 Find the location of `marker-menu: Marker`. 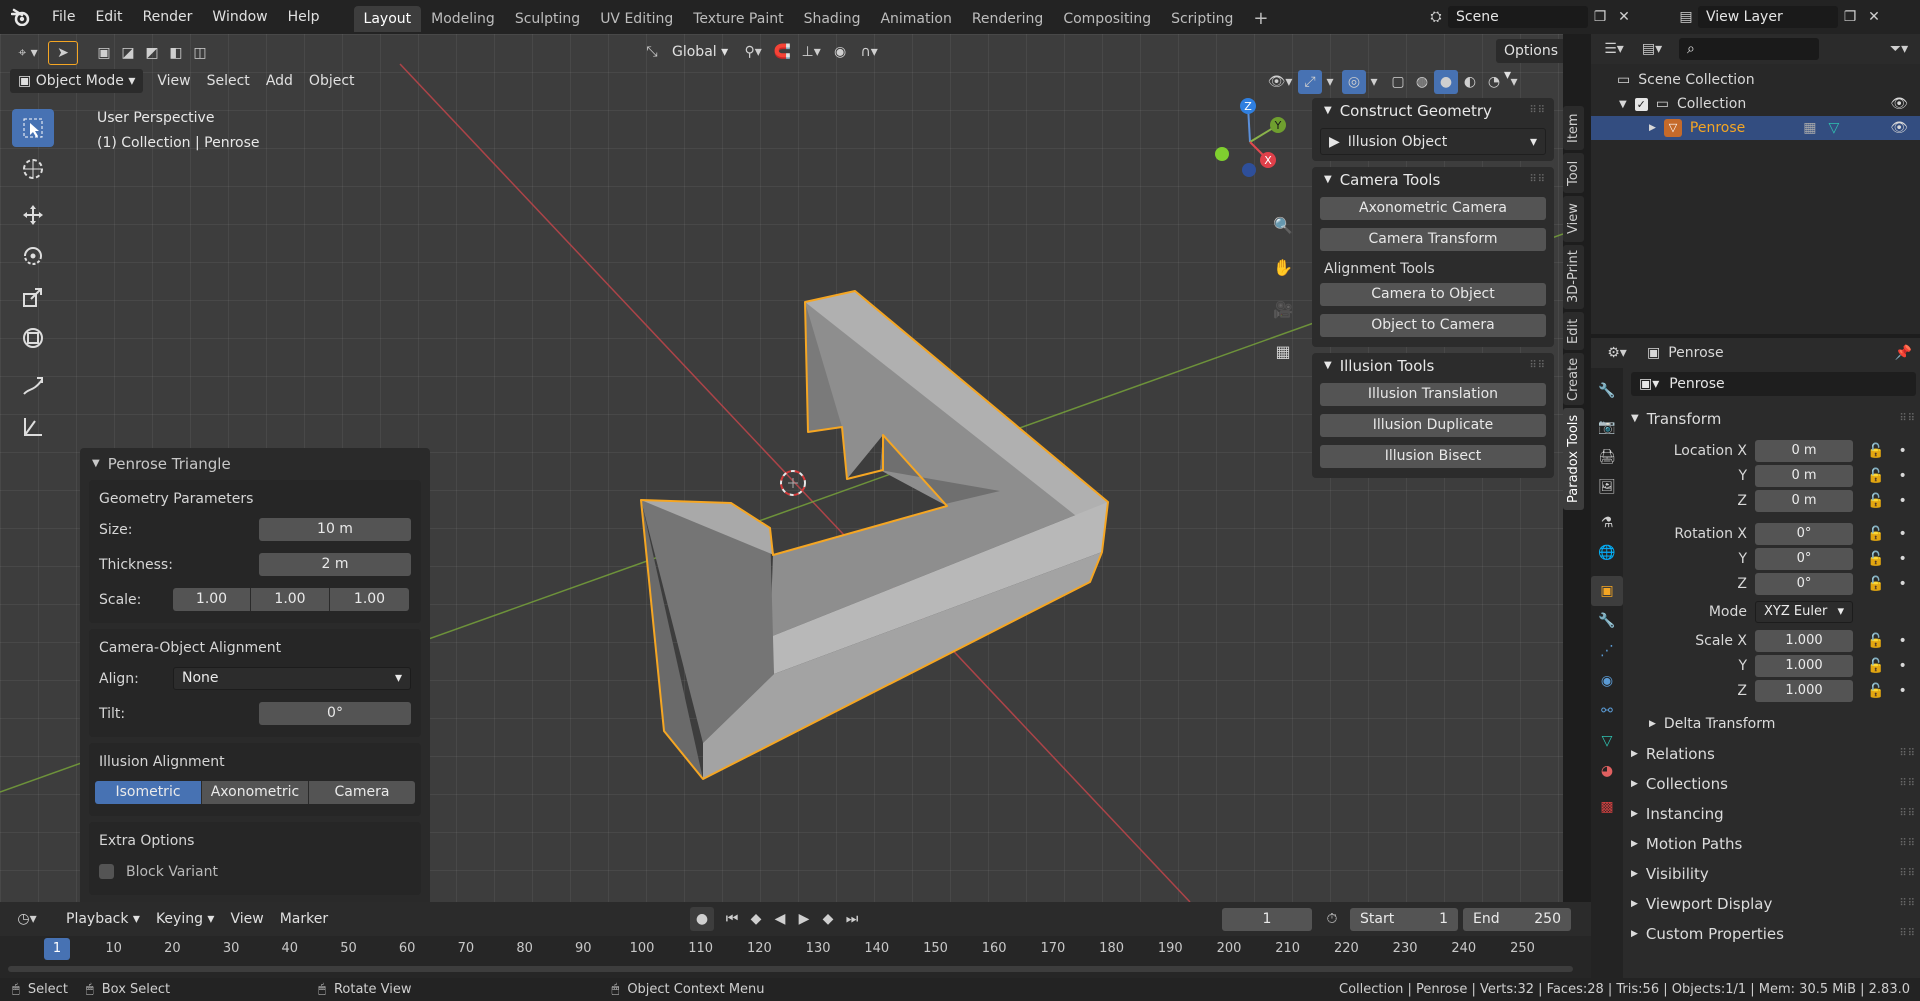

marker-menu: Marker is located at coordinates (304, 919).